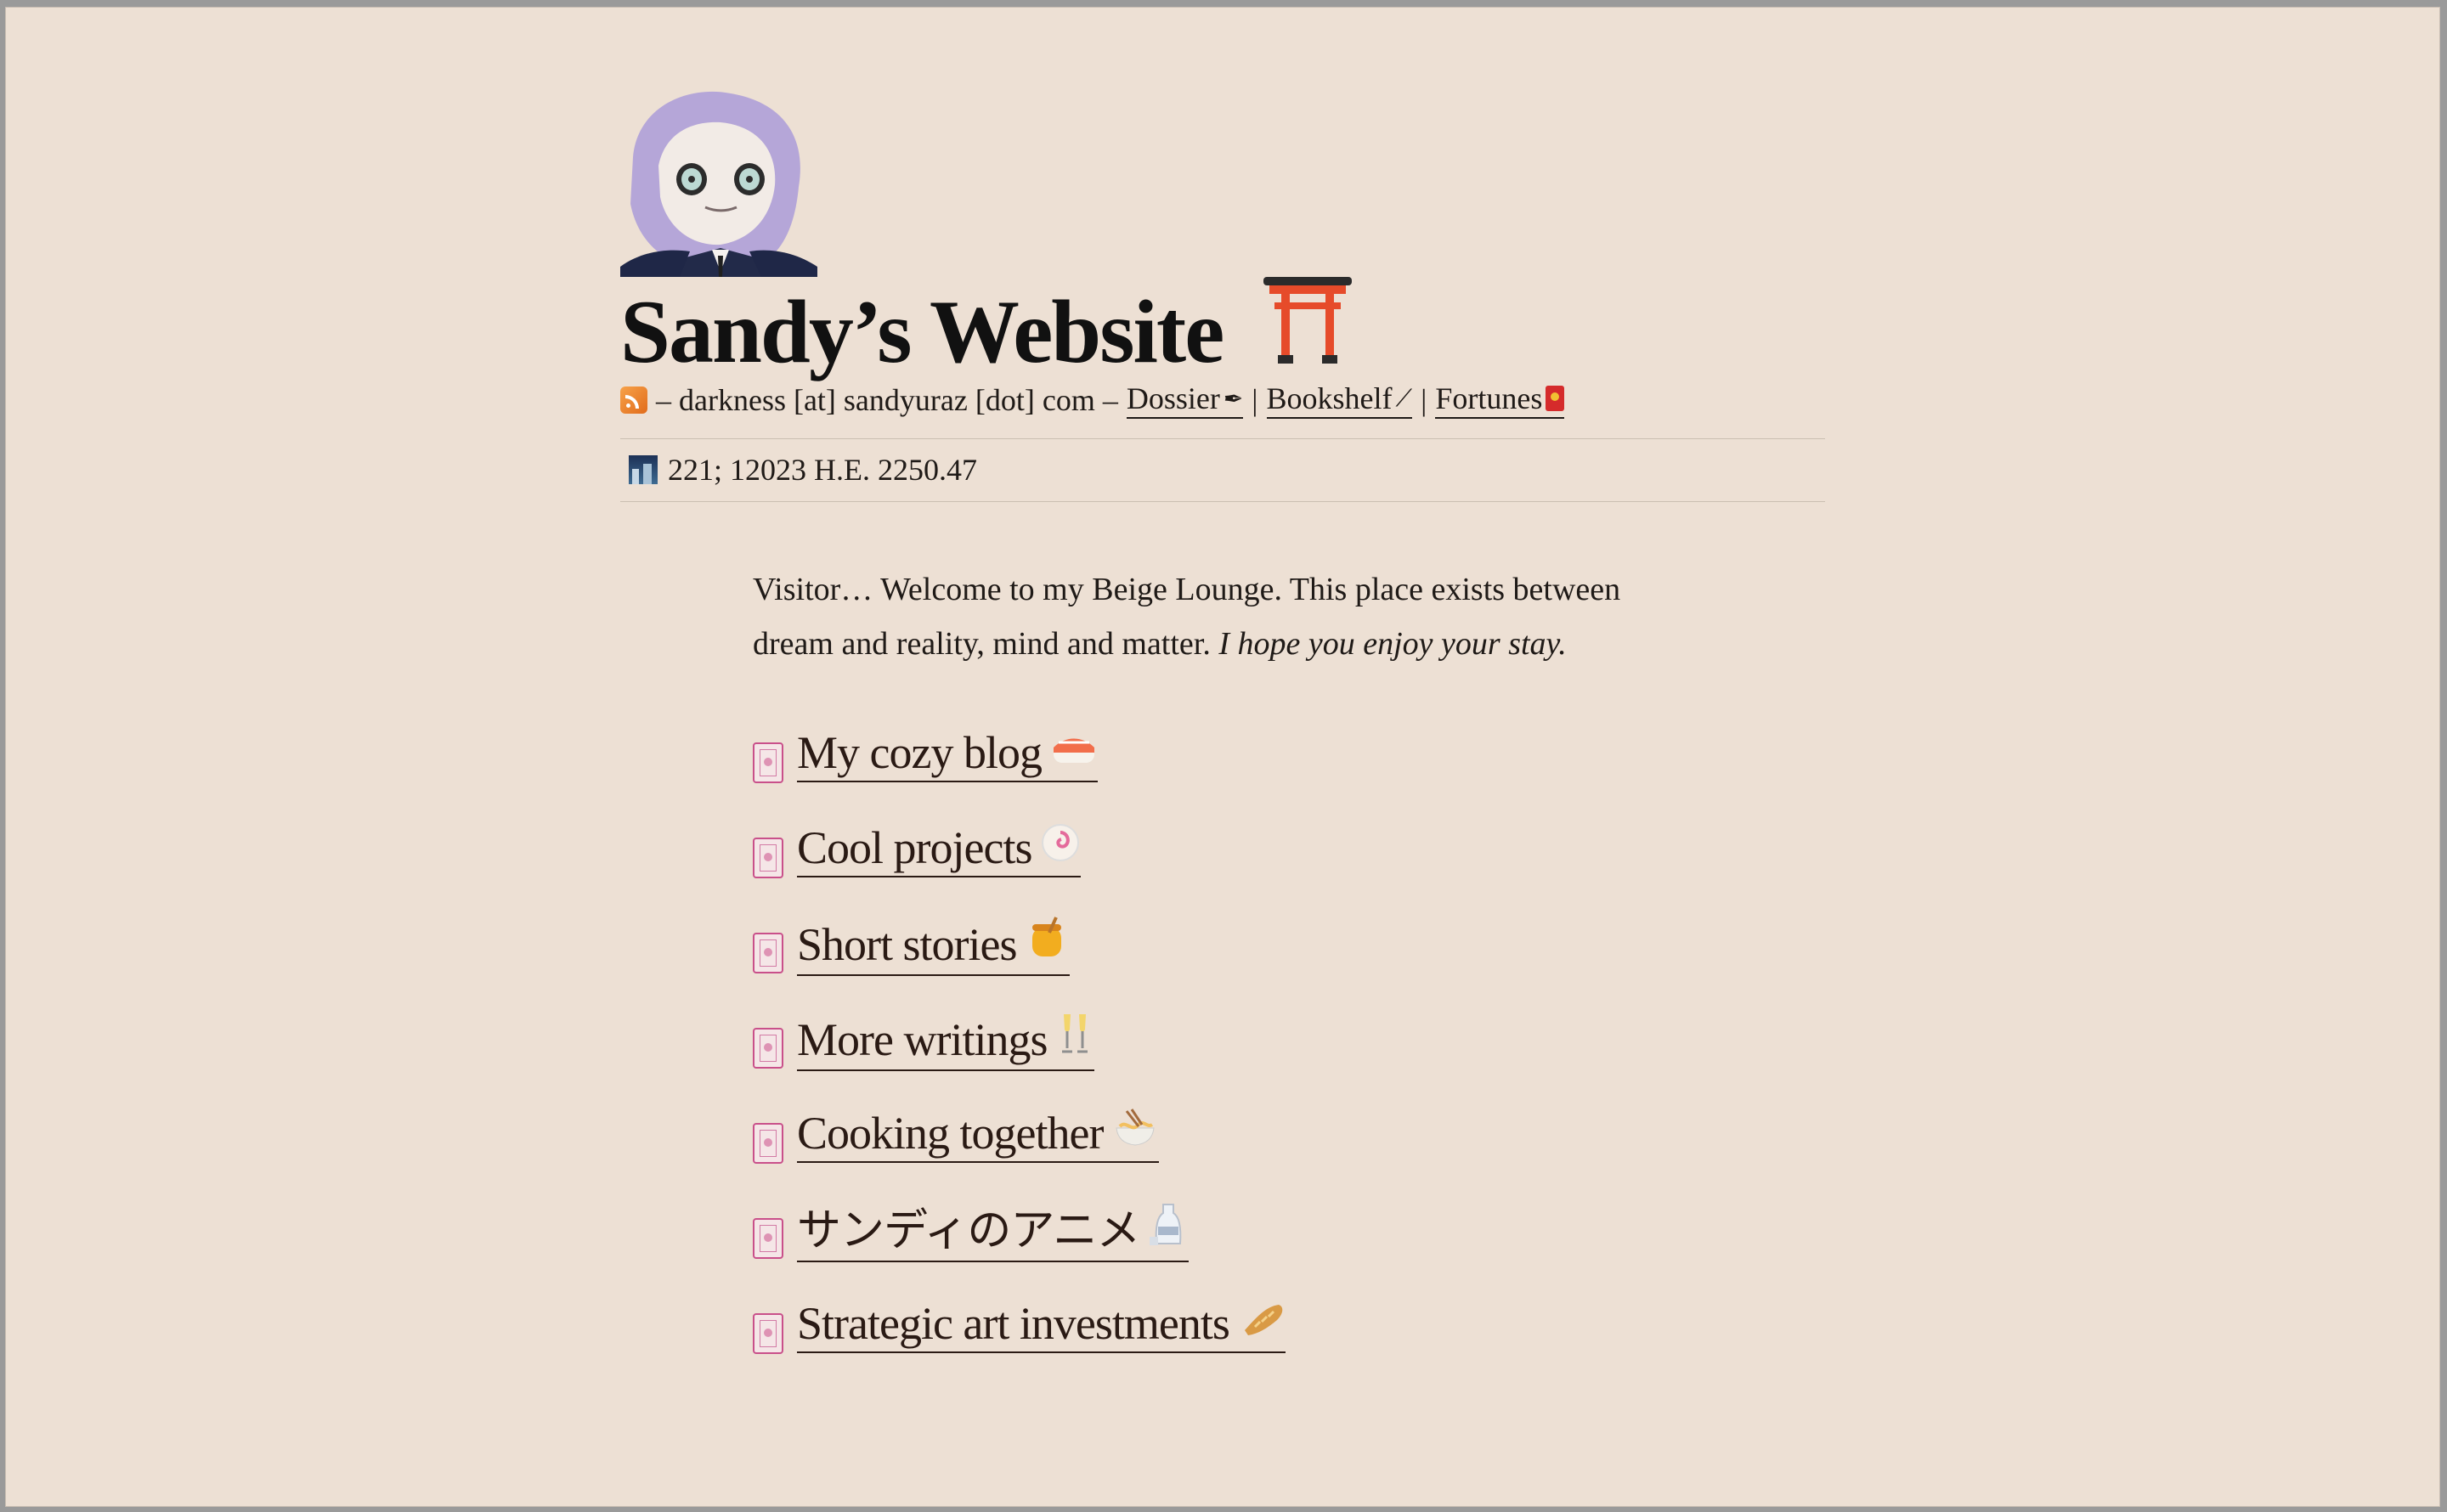 The width and height of the screenshot is (2447, 1512). What do you see at coordinates (1555, 398) in the screenshot?
I see `envelope-icon` at bounding box center [1555, 398].